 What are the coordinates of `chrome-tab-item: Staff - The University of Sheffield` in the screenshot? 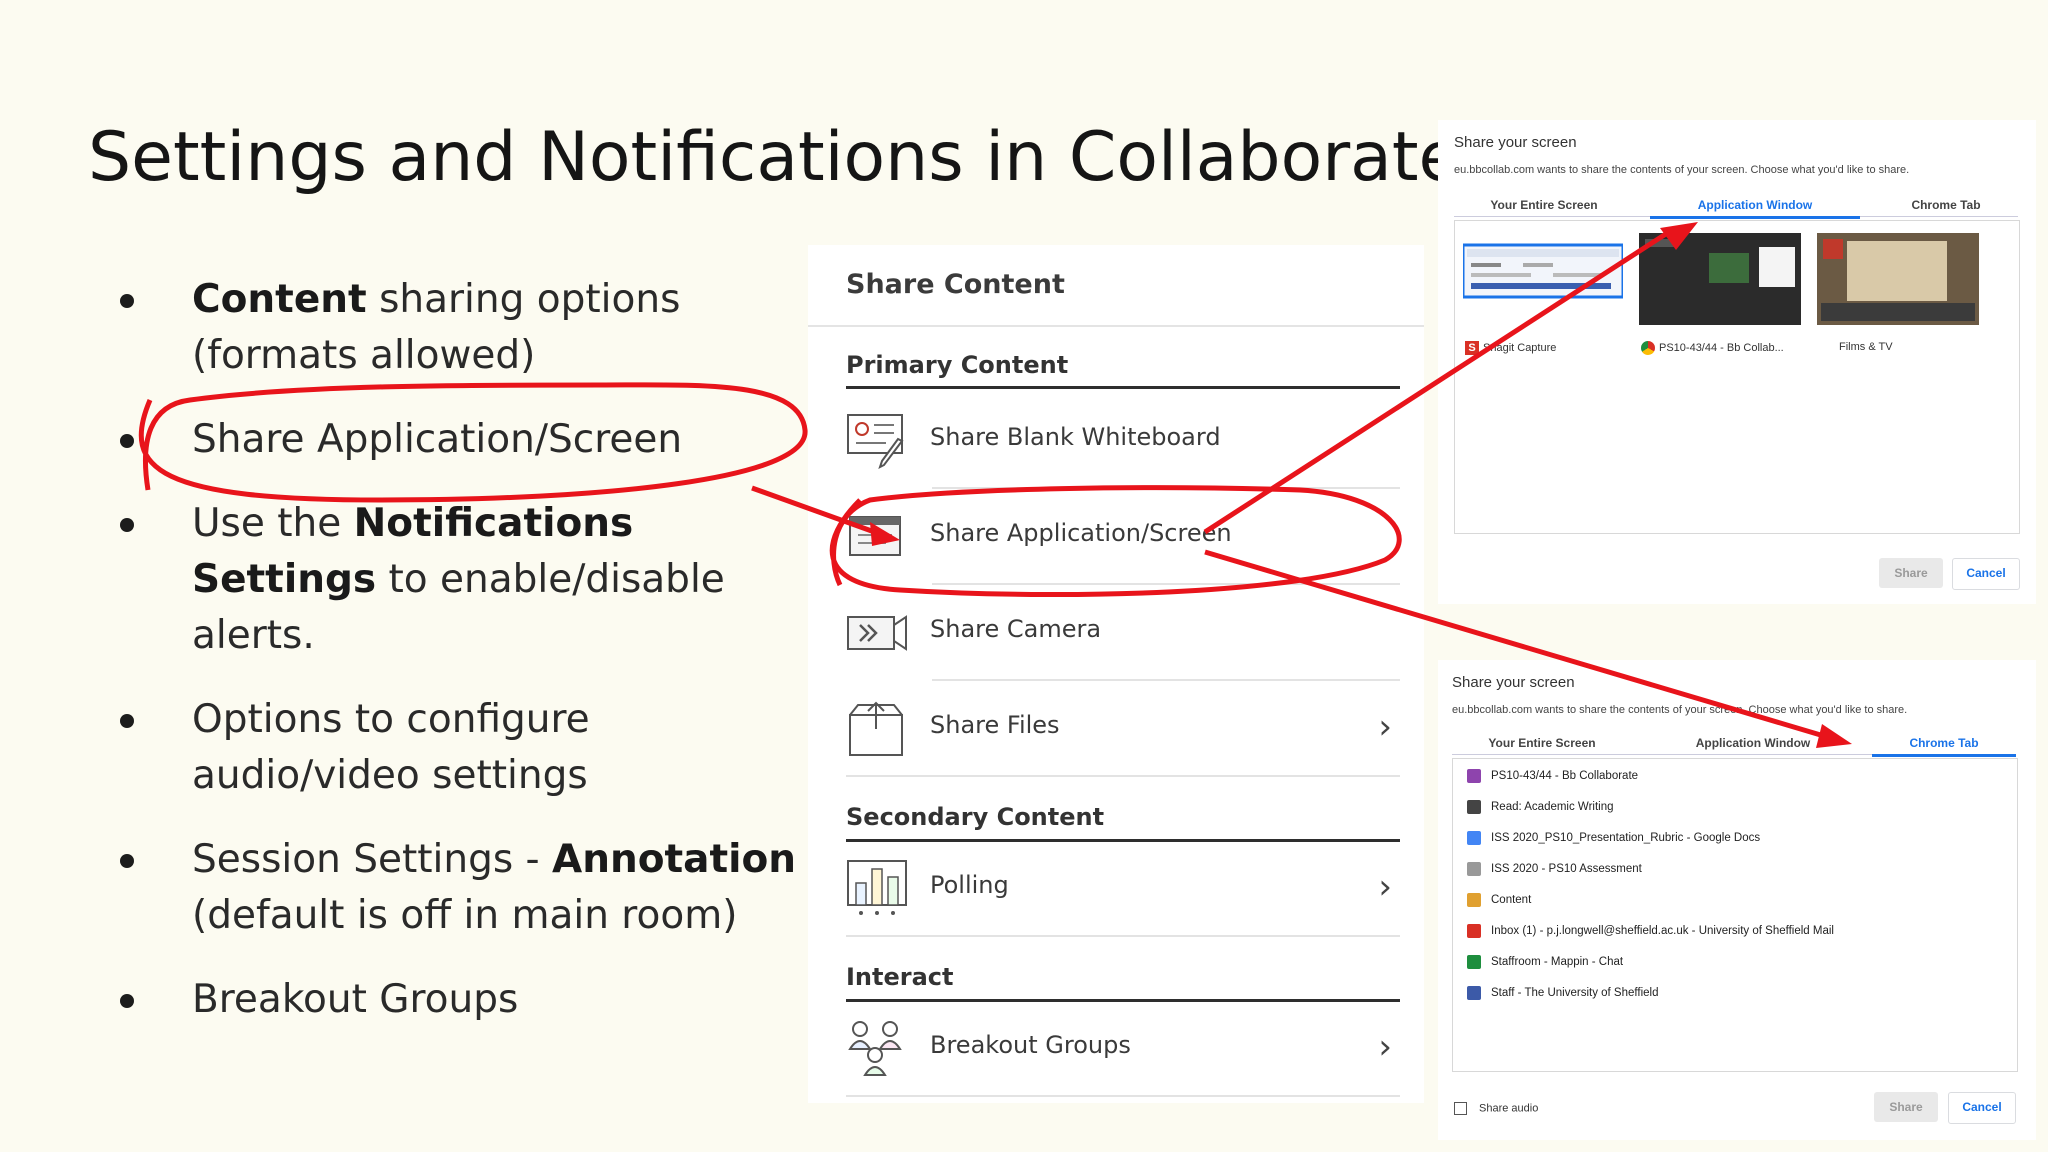 It's located at (1562, 997).